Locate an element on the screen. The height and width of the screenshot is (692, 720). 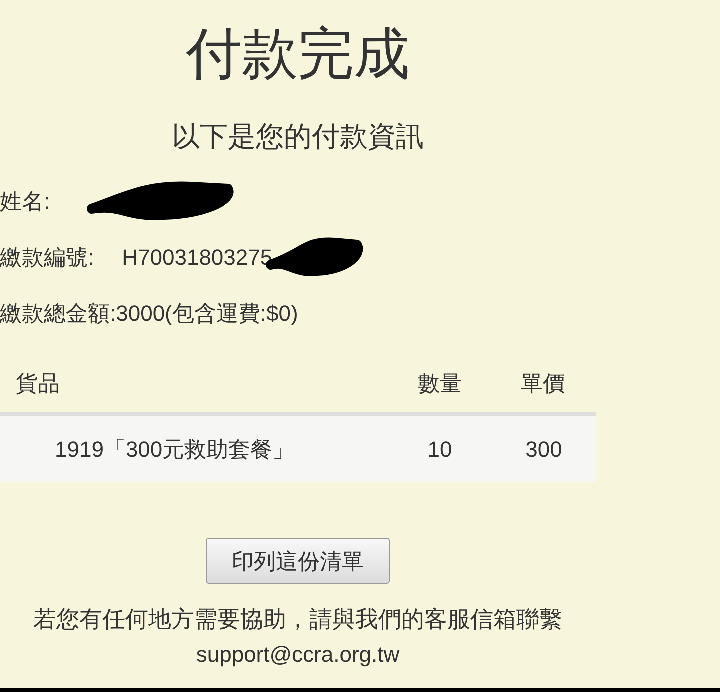
table-cell: 10 is located at coordinates (440, 449).